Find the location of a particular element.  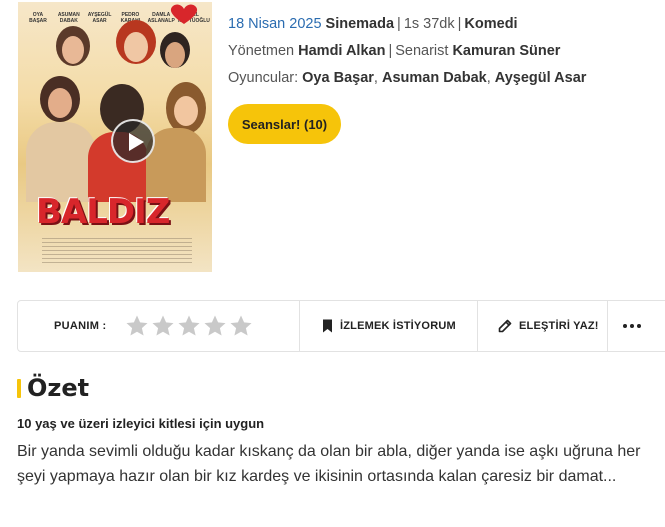

watchlist-button: İZLEMEK İSTİYORUM is located at coordinates (389, 326).